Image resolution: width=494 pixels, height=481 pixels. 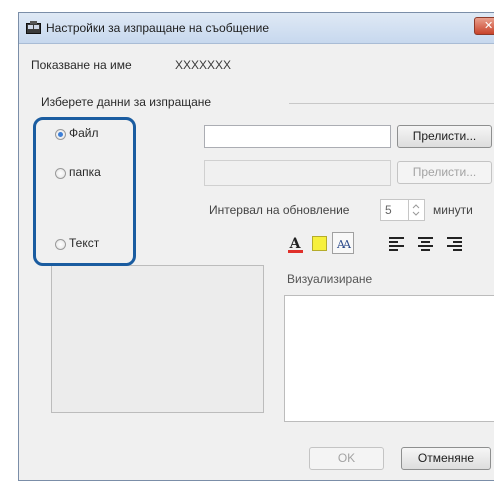 I want to click on align-left-icon, so click(x=396, y=244).